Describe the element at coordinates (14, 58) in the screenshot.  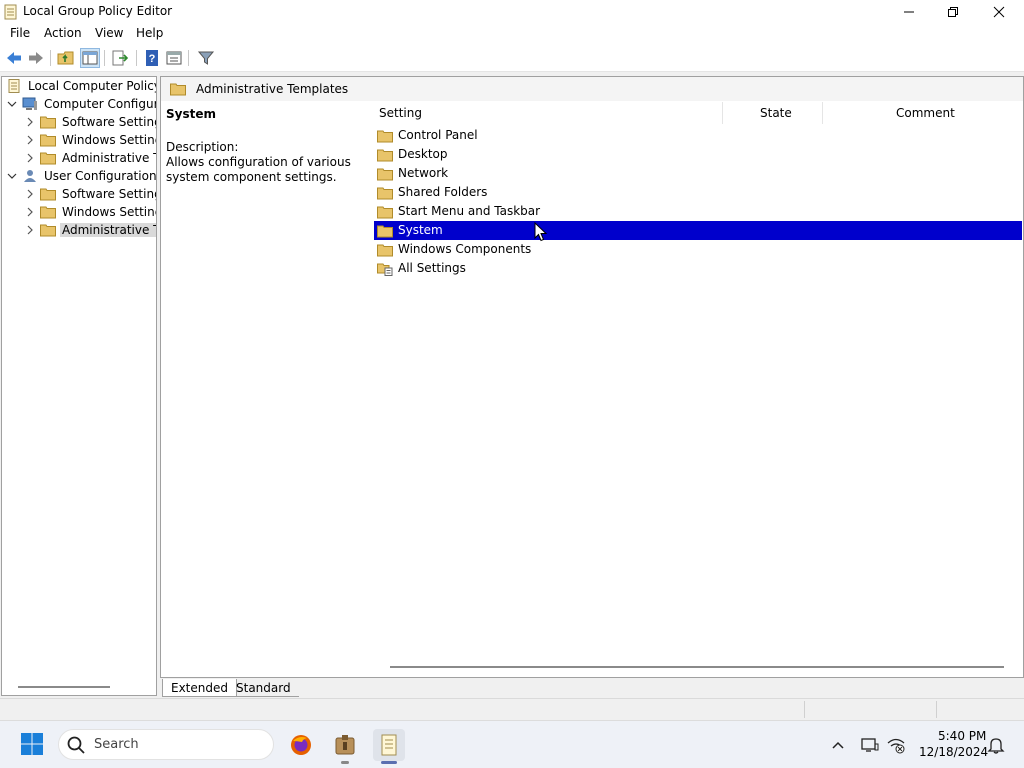
I see `back-button` at that location.